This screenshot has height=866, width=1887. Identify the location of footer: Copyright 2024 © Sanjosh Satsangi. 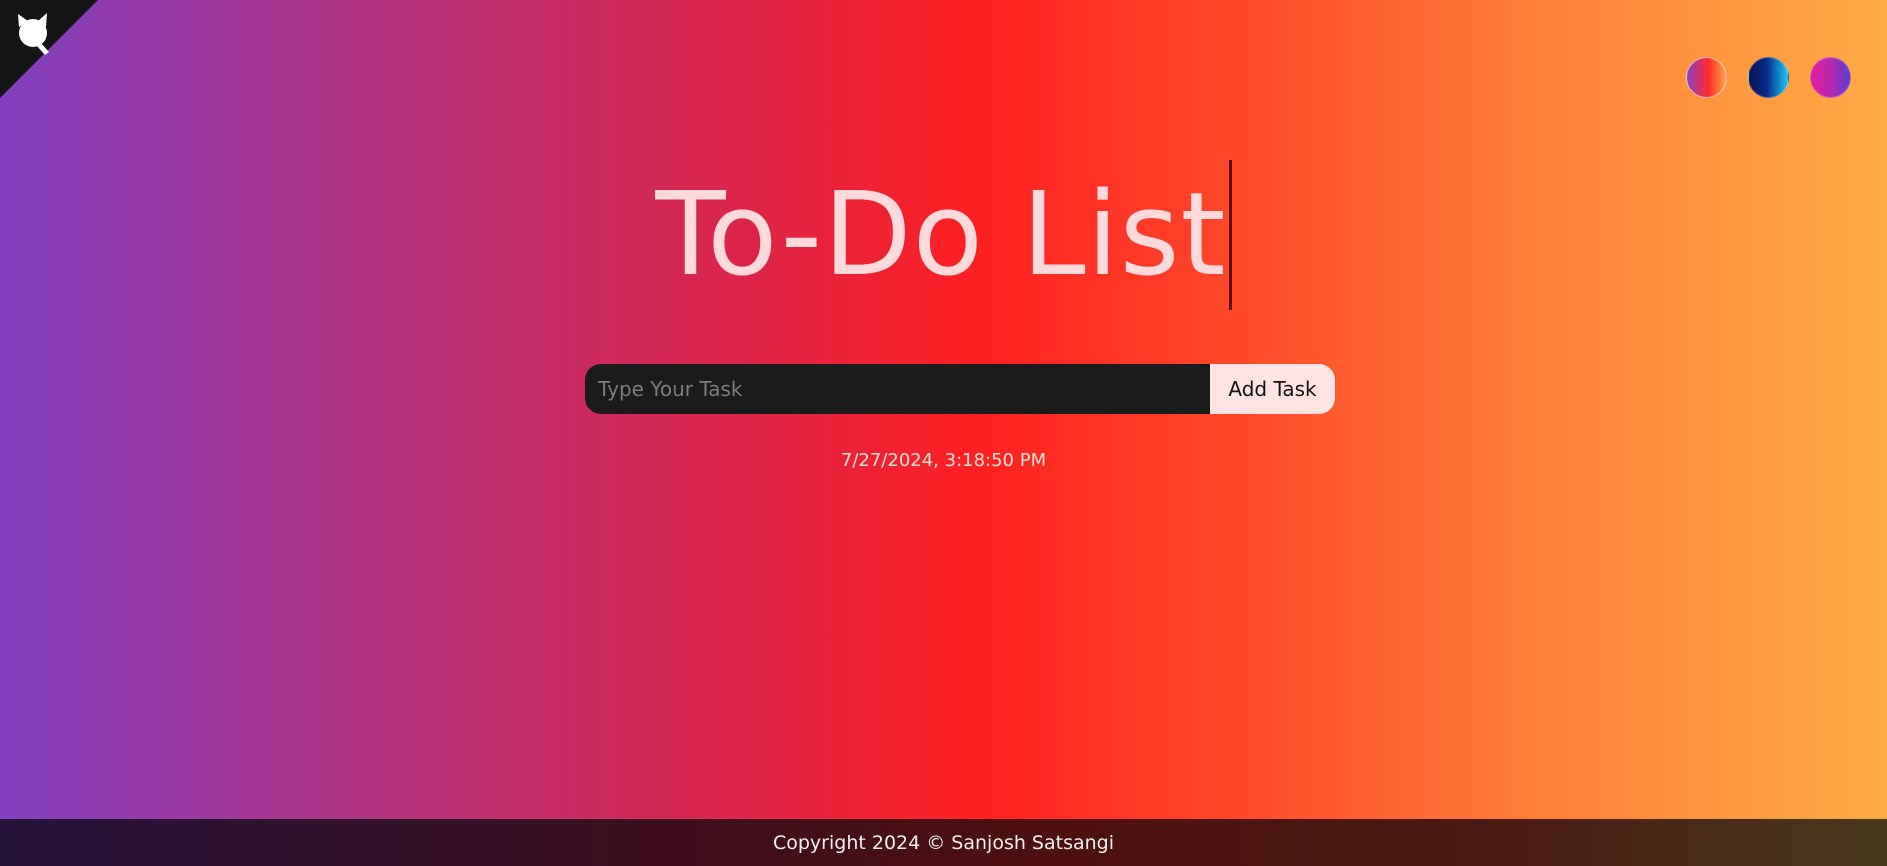
(943, 842).